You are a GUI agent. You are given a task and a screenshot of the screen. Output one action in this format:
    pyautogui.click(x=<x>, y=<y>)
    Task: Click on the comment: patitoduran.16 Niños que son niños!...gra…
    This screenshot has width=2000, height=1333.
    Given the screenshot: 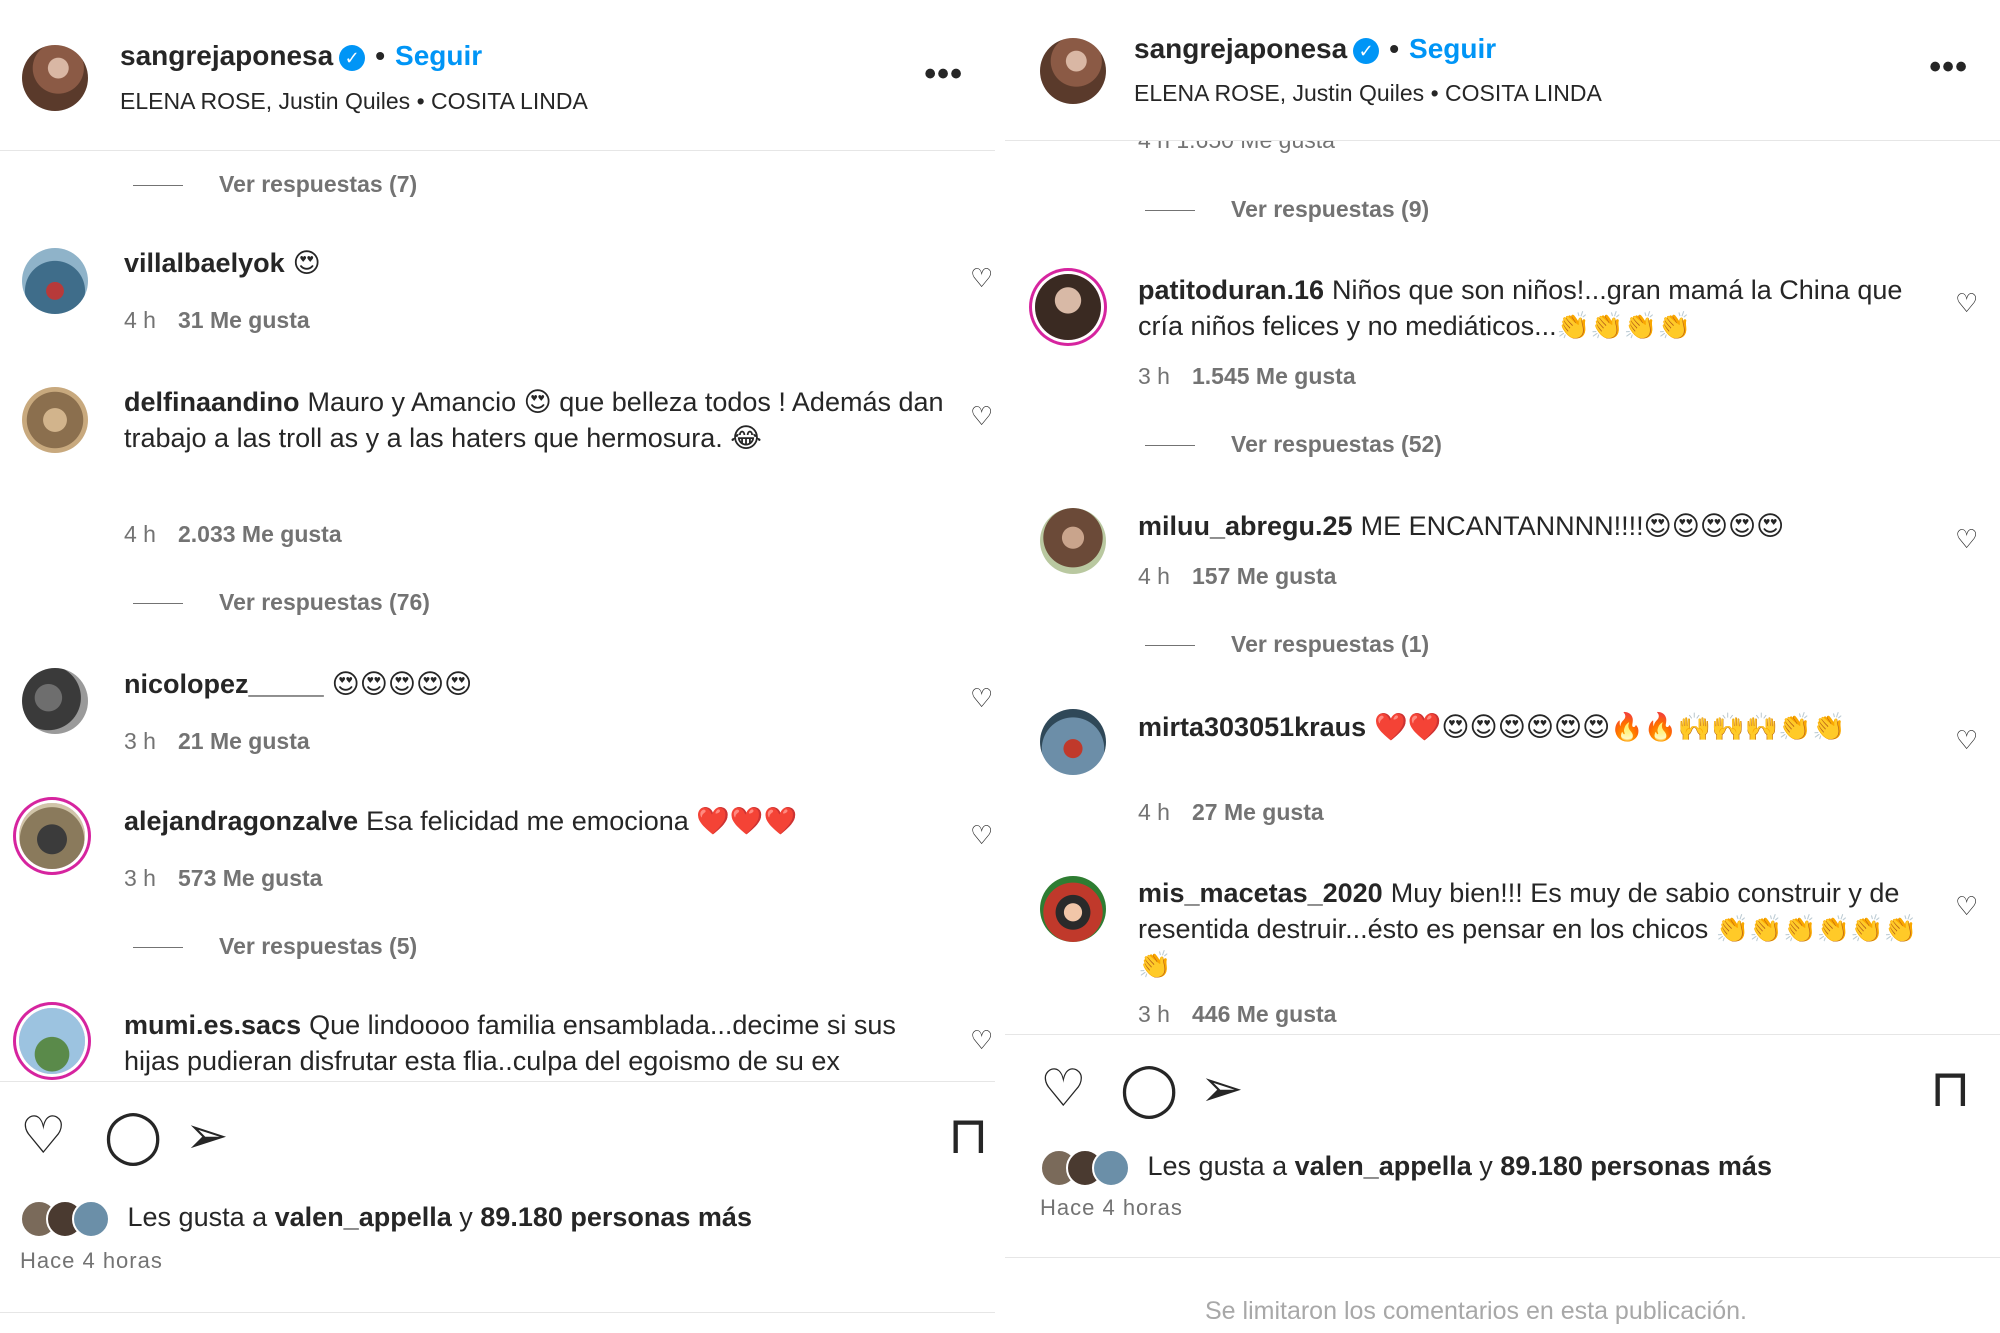 What is the action you would take?
    pyautogui.click(x=1533, y=308)
    